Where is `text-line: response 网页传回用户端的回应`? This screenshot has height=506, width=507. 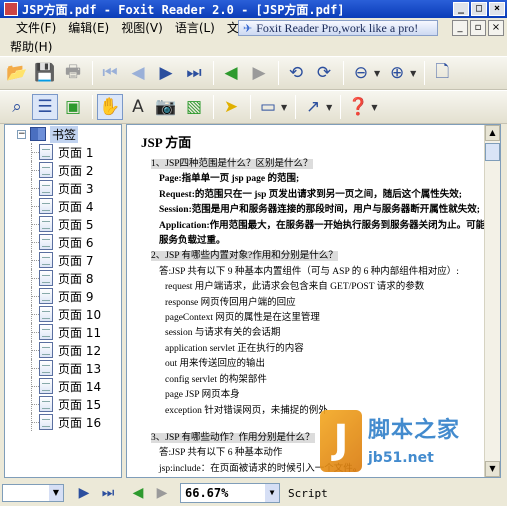 text-line: response 网页传回用户端的回应 is located at coordinates (313, 303).